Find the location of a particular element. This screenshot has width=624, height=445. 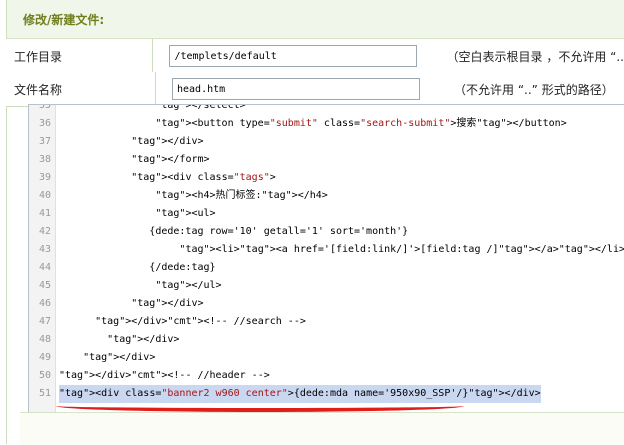

filename-hint: （不允许用 “..” 形式的路径） is located at coordinates (534, 89).